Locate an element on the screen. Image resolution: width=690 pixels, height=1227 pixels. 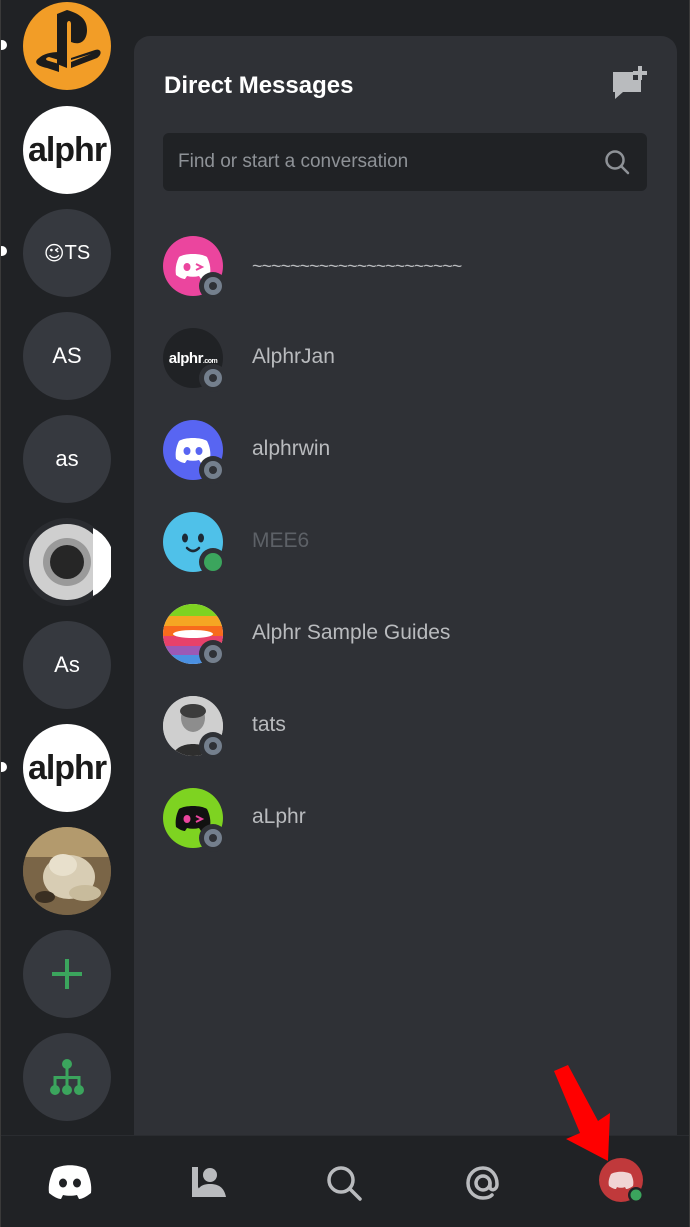
friends-icon is located at coordinates (209, 1182).